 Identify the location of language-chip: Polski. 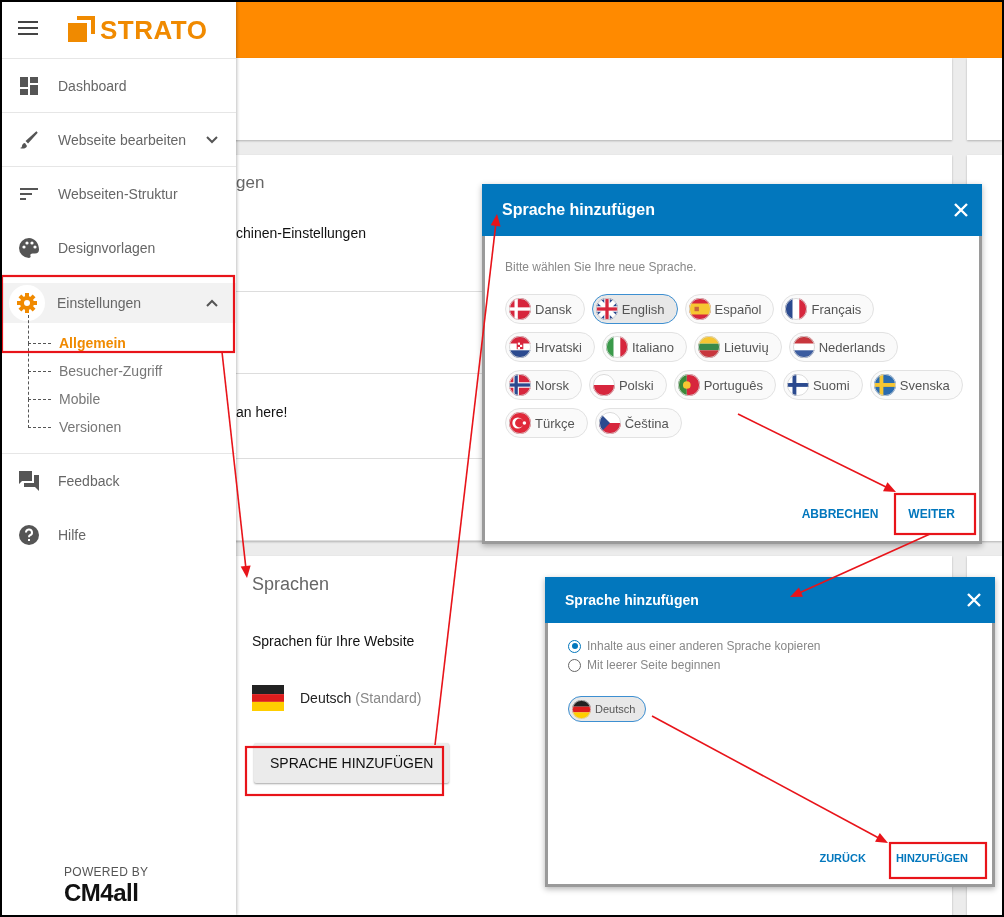
(627, 385).